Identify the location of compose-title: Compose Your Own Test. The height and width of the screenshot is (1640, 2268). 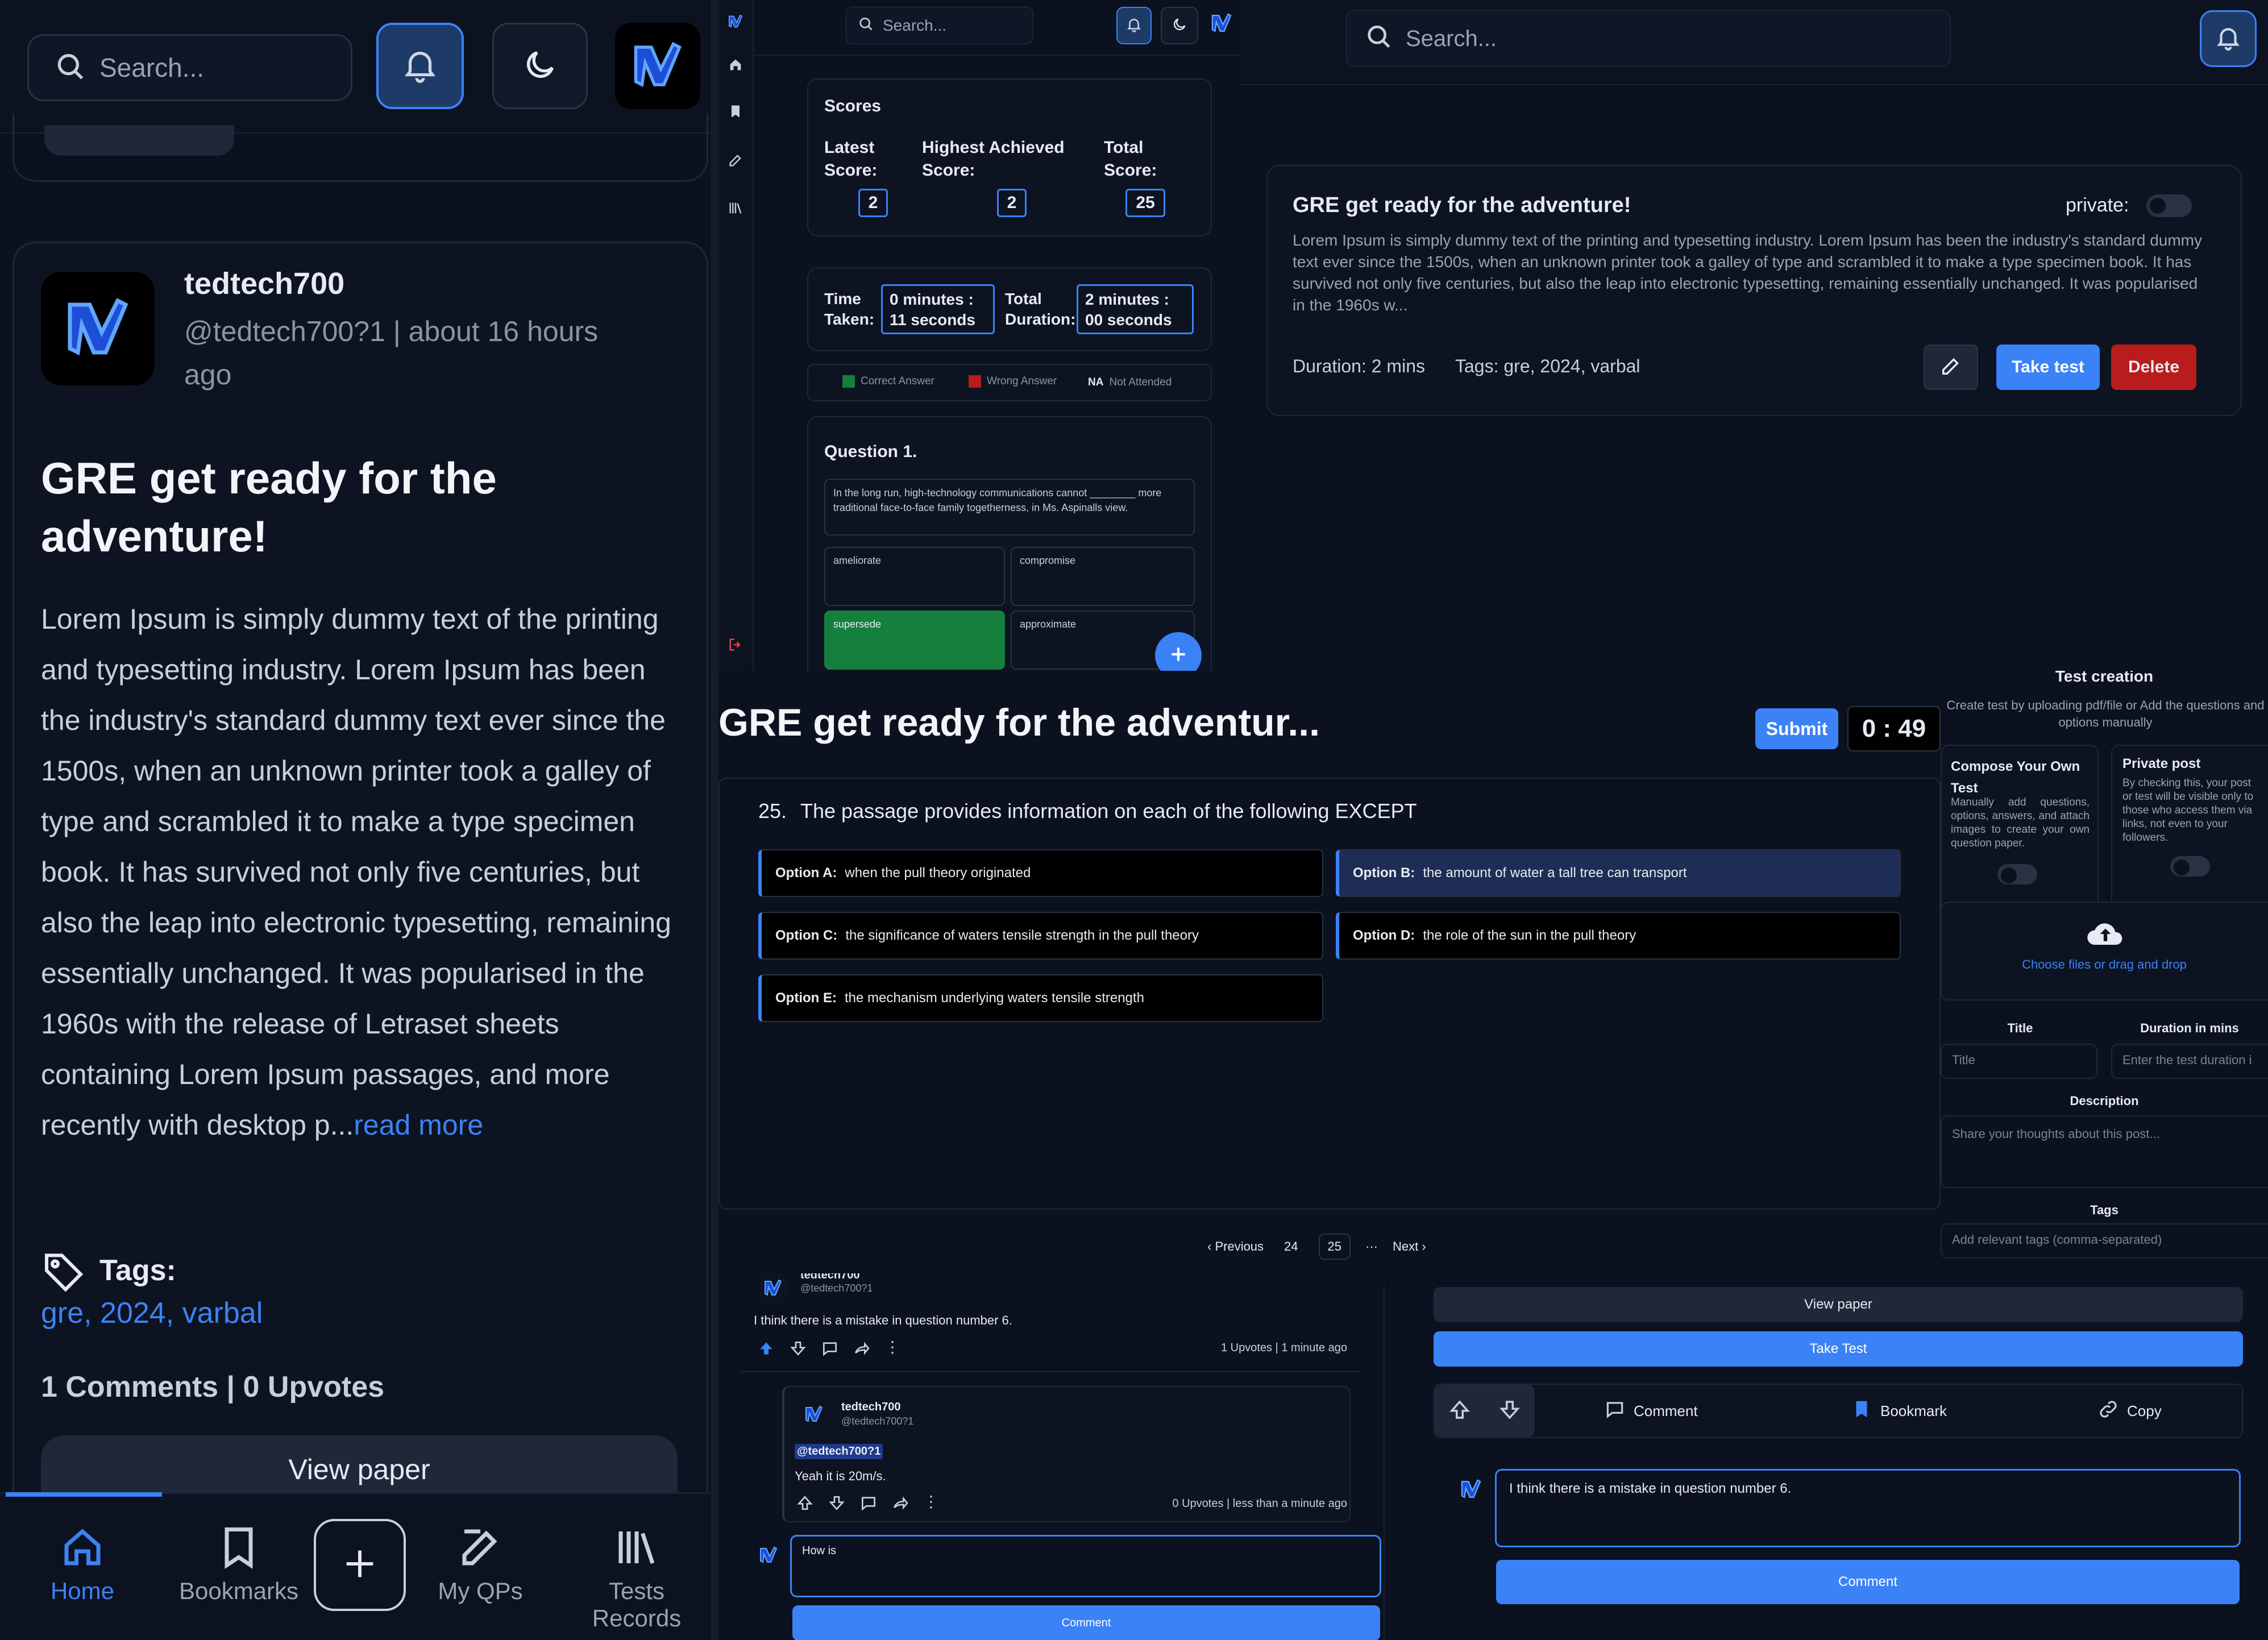
(2015, 777).